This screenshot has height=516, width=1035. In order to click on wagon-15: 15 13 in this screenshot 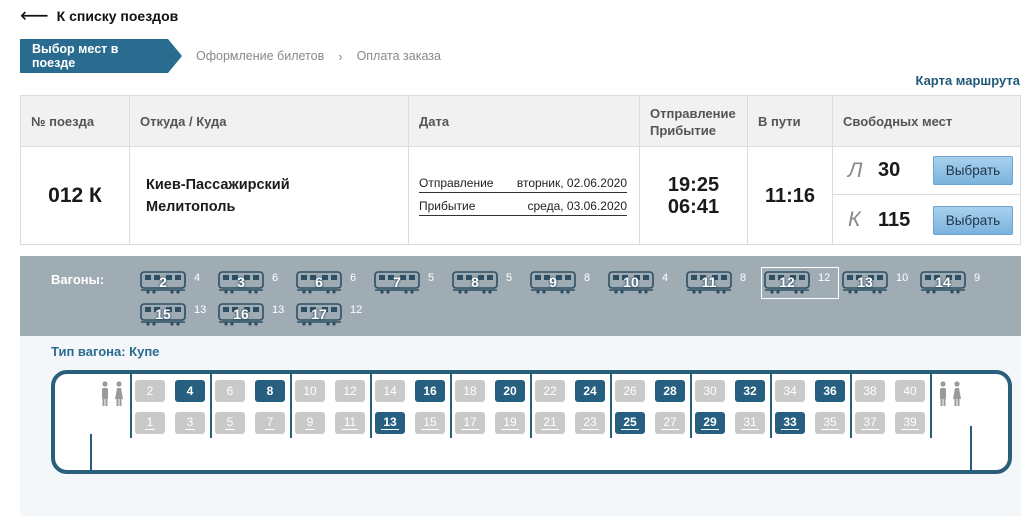, I will do `click(176, 315)`.